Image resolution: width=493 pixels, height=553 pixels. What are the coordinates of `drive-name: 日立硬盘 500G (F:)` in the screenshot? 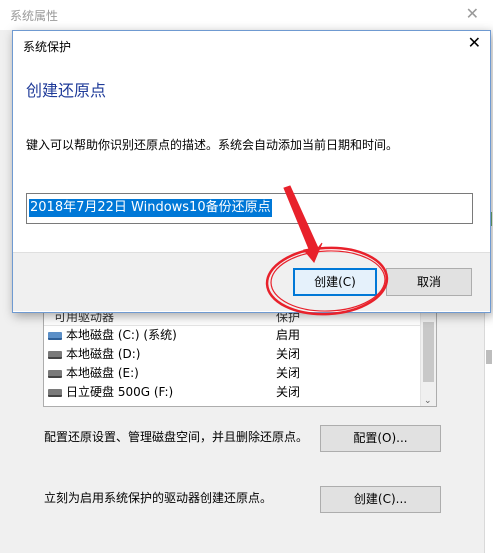 It's located at (120, 392).